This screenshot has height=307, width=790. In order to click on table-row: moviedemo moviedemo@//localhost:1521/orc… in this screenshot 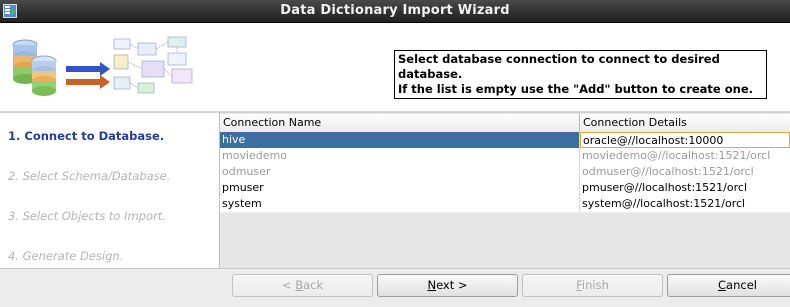, I will do `click(505, 156)`.